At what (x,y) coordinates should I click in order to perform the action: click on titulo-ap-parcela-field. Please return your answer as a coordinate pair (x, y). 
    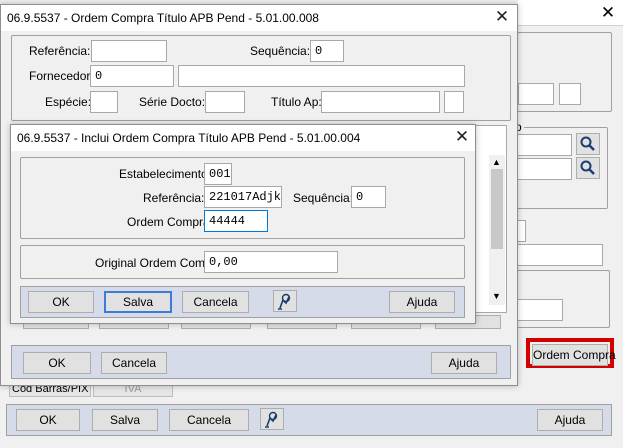
    Looking at the image, I should click on (454, 102).